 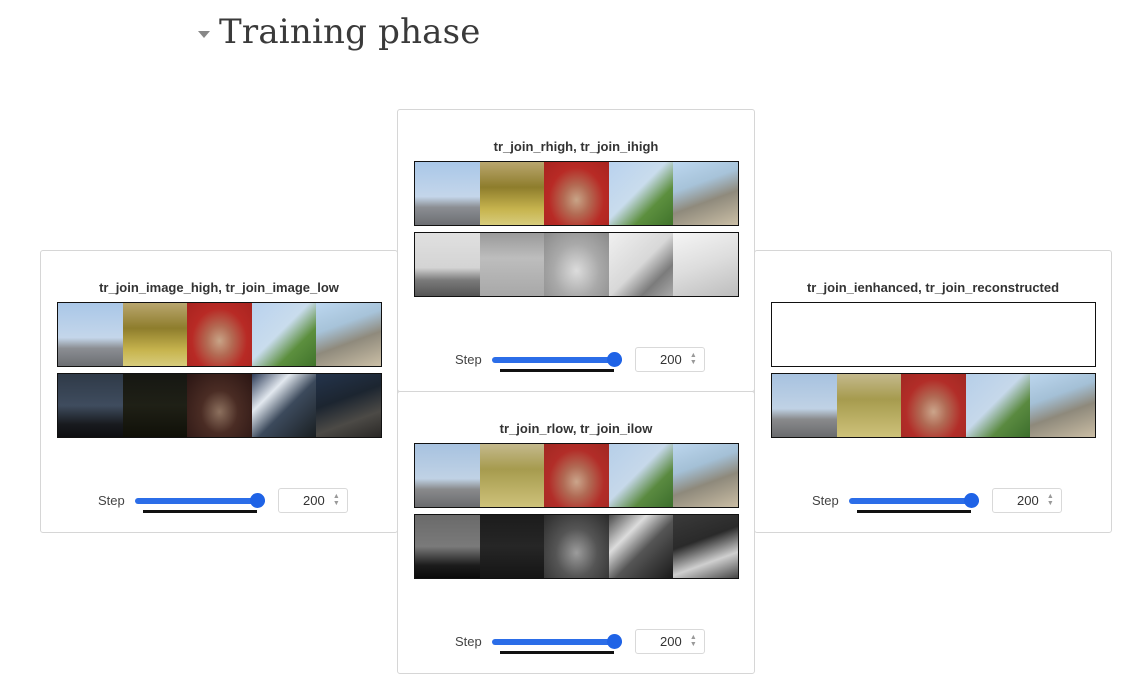 I want to click on panel-rhigh-ihigh: tr_join_rhigh, tr_join_ihigh Step 200 ▲ ▼, so click(x=576, y=250).